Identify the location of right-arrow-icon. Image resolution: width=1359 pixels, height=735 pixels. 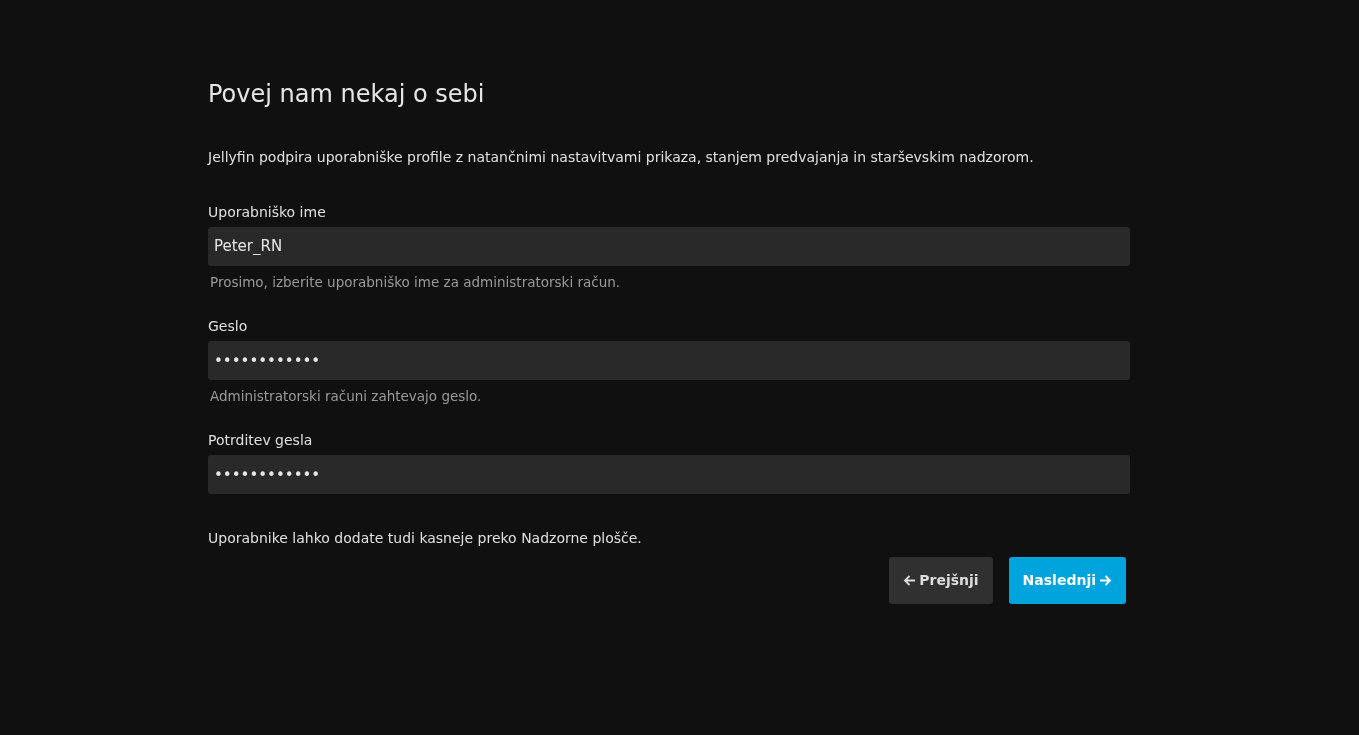
(1105, 581).